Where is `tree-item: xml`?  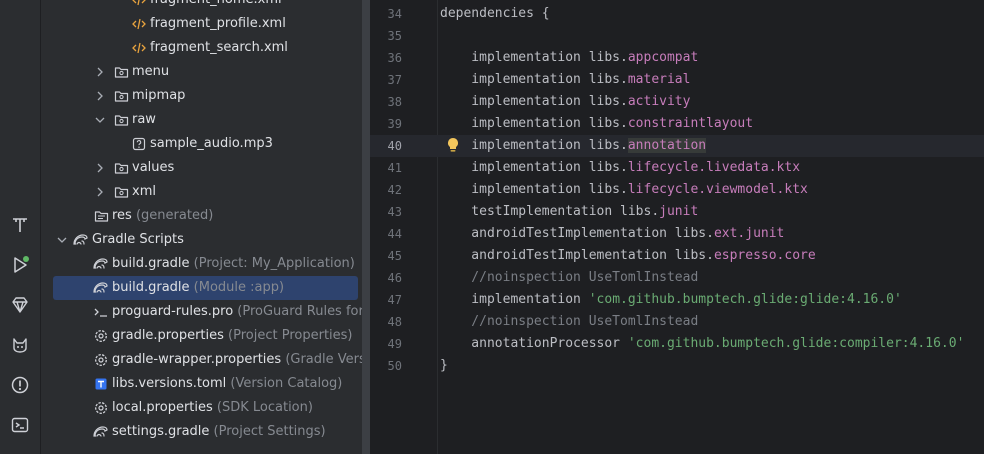
tree-item: xml is located at coordinates (201, 192).